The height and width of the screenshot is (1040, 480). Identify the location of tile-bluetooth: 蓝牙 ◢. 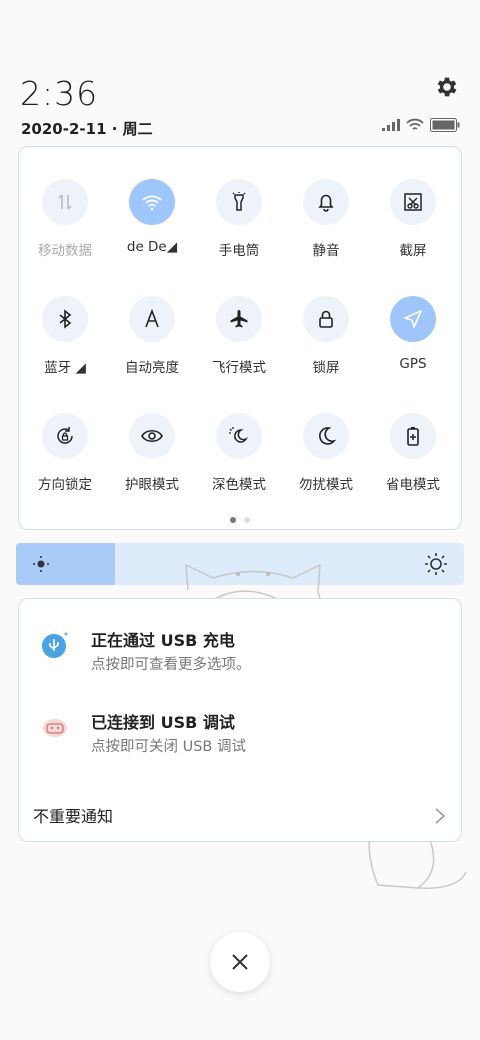
(65, 336).